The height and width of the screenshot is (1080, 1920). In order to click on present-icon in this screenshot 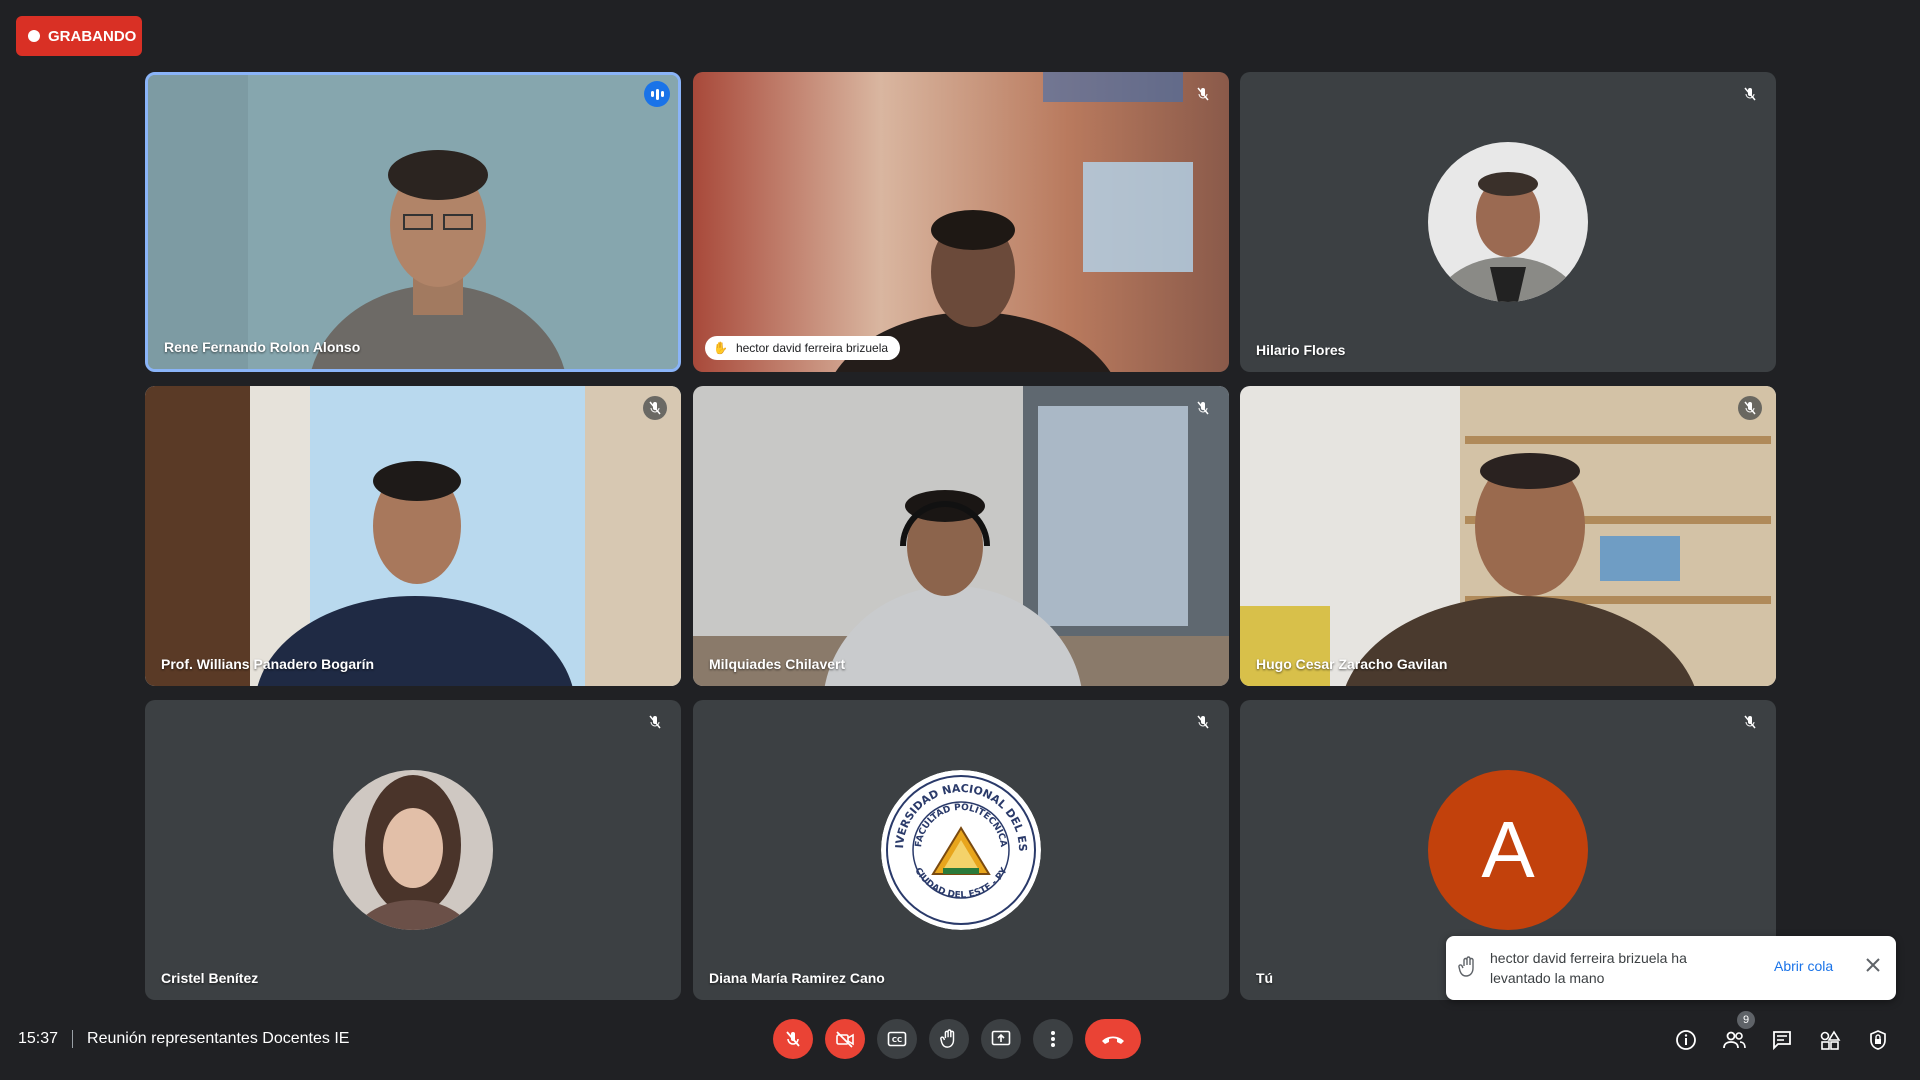, I will do `click(1001, 1038)`.